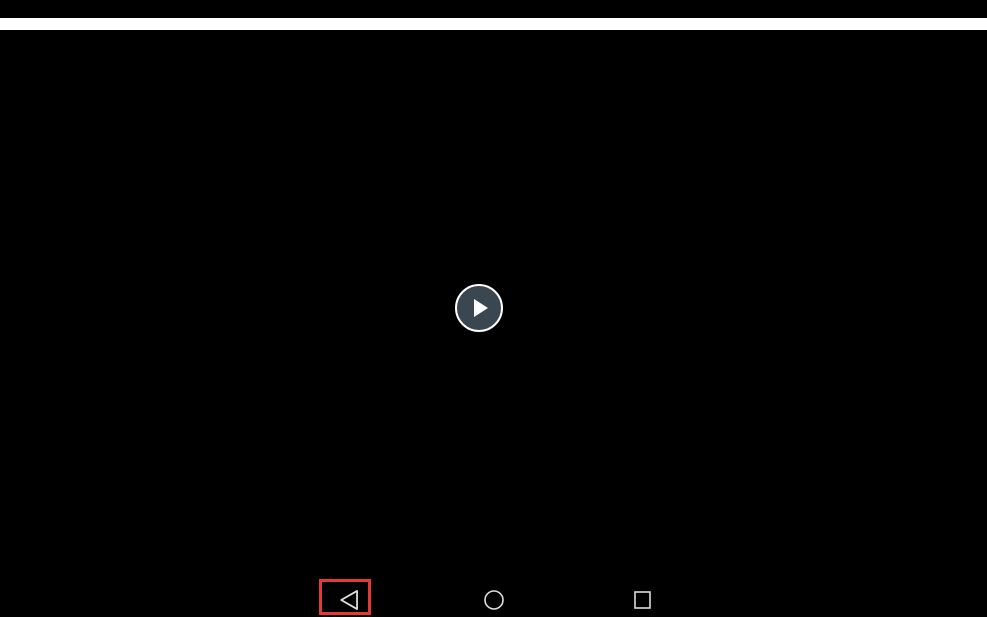 The image size is (987, 617). Describe the element at coordinates (642, 600) in the screenshot. I see `recents-square-icon` at that location.